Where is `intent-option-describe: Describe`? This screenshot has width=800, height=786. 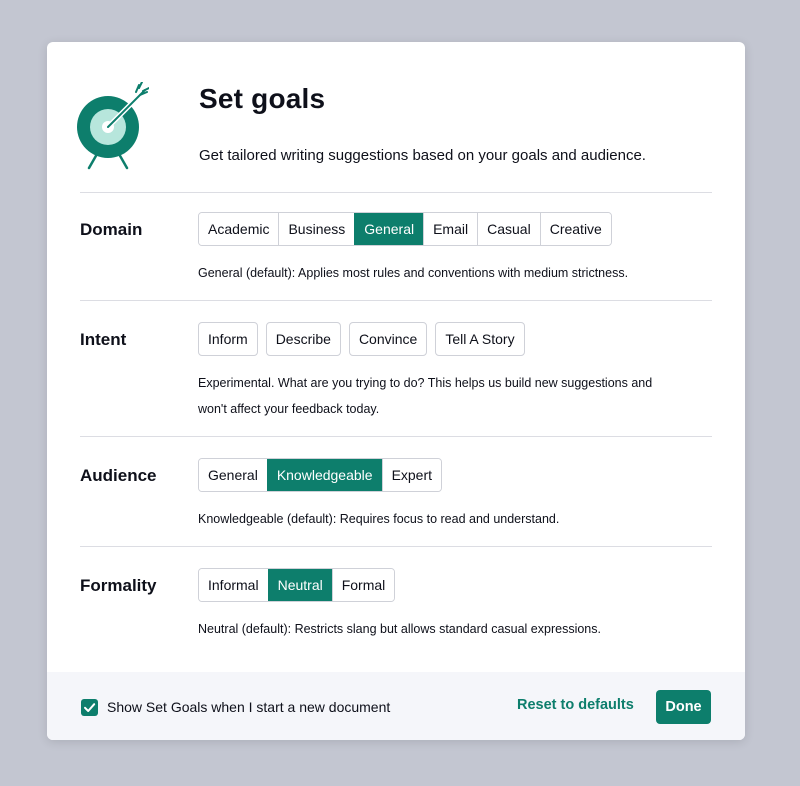
intent-option-describe: Describe is located at coordinates (303, 339).